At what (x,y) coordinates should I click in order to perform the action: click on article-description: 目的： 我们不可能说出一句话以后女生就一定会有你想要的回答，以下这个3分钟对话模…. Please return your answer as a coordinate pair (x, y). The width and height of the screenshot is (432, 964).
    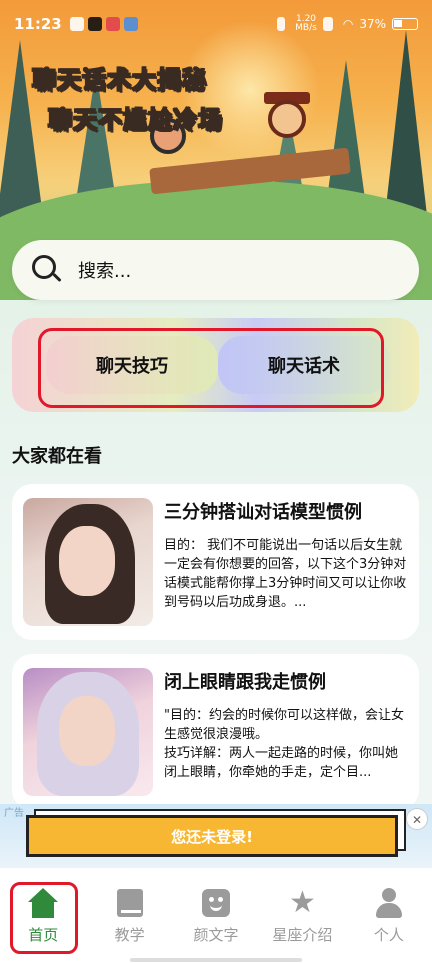
    Looking at the image, I should click on (285, 574).